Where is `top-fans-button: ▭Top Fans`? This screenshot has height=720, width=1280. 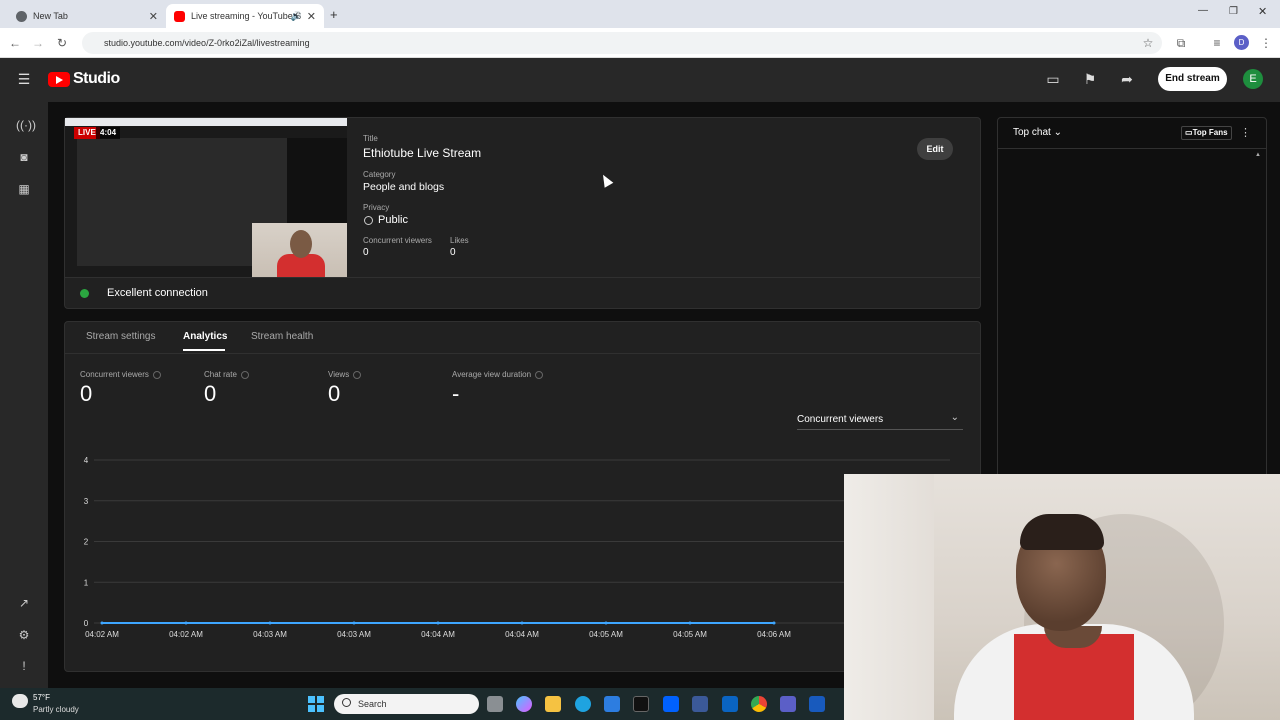 top-fans-button: ▭Top Fans is located at coordinates (1206, 133).